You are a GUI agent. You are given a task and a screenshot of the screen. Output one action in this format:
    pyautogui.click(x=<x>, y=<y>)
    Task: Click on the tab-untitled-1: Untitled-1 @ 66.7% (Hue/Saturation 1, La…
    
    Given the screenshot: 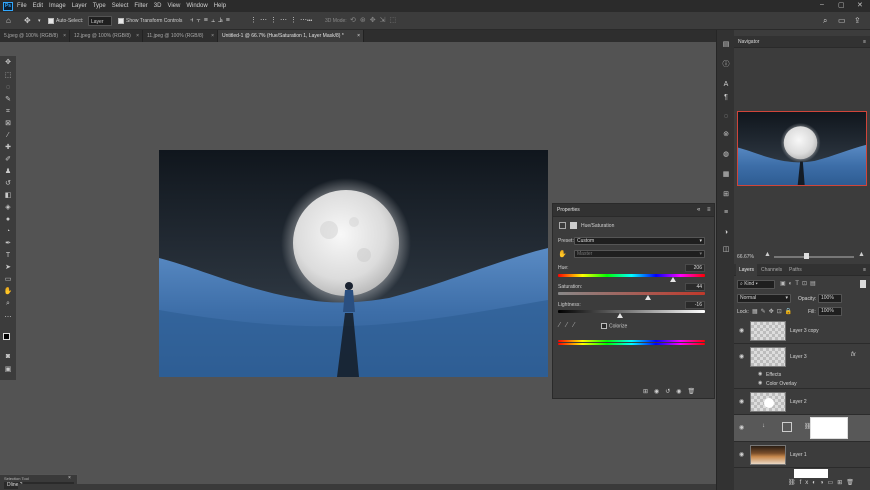 What is the action you would take?
    pyautogui.click(x=291, y=36)
    